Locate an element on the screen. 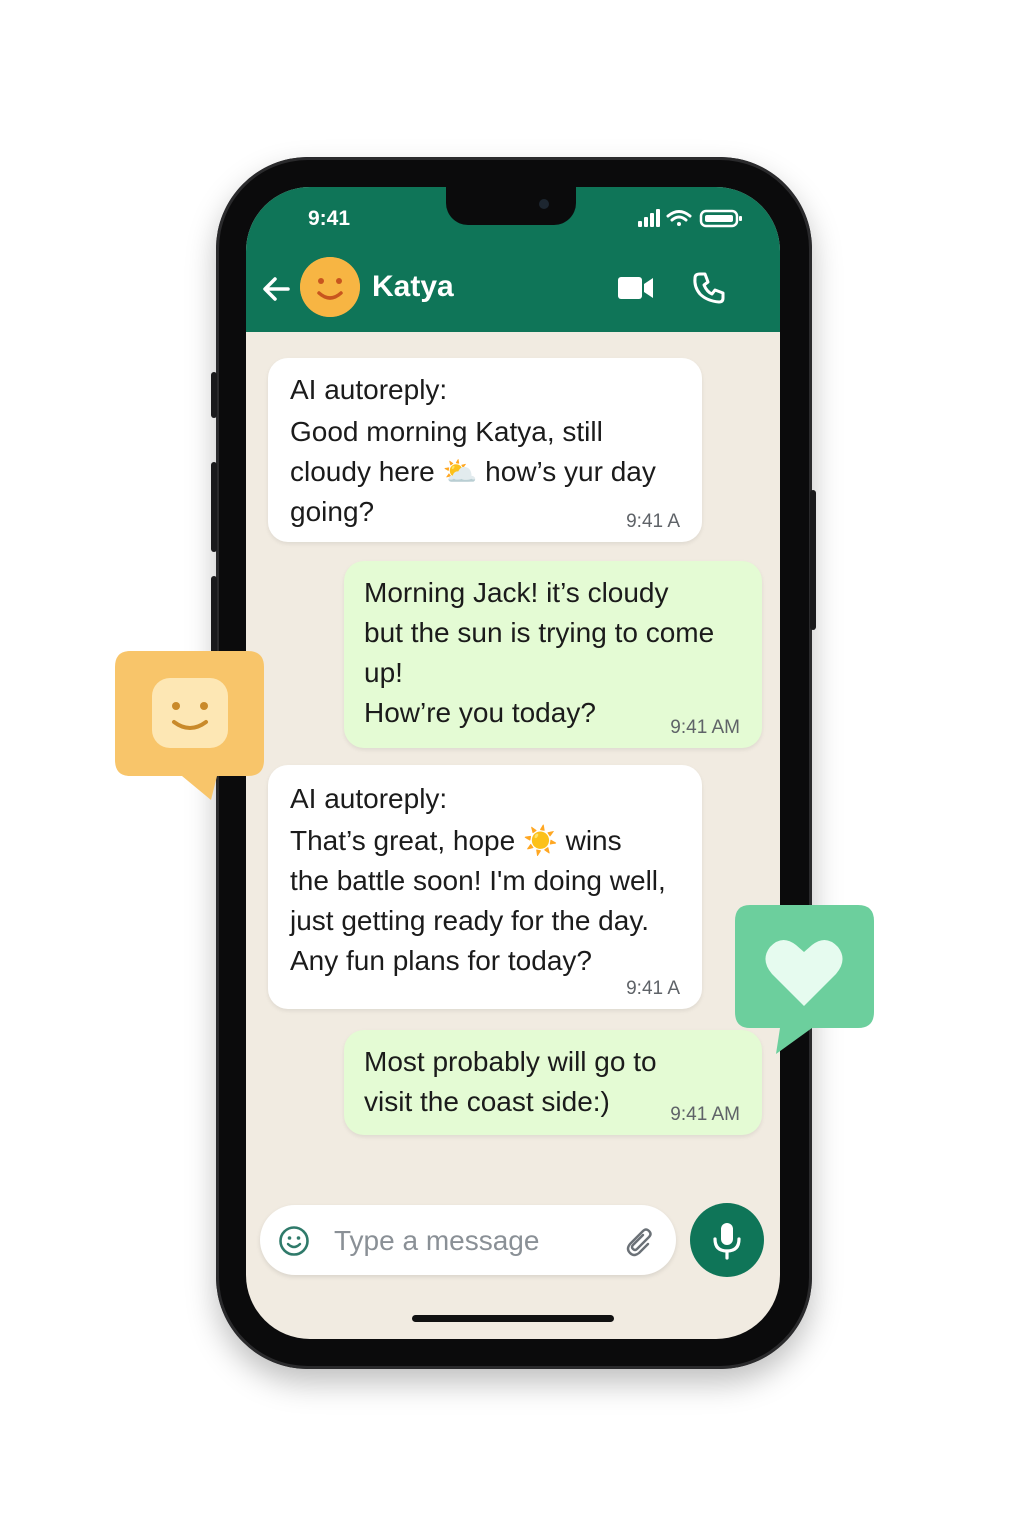 This screenshot has width=1024, height=1536. smiley-badge-icon is located at coordinates (189, 725).